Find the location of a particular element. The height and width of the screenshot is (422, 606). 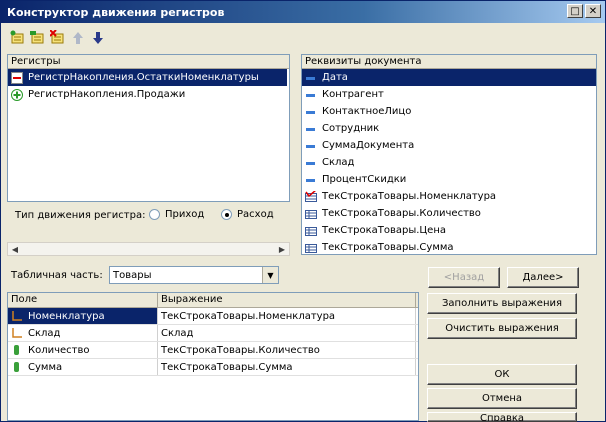

requisite-label: ТекСтрокаТовары.Количество is located at coordinates (401, 213).